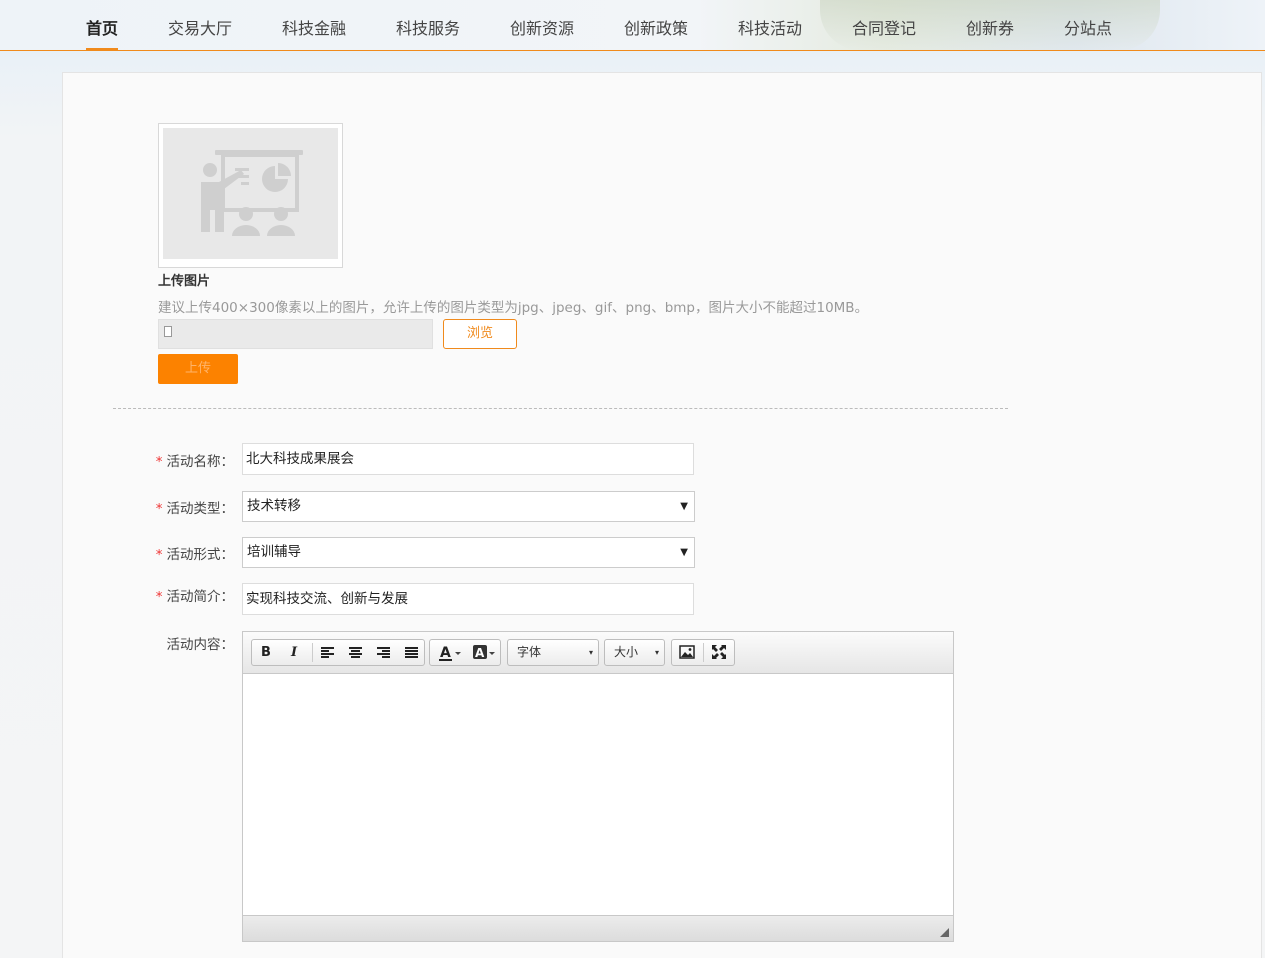 Image resolution: width=1265 pixels, height=958 pixels. Describe the element at coordinates (468, 506) in the screenshot. I see `activity-type-select: 技术转移 ▼` at that location.